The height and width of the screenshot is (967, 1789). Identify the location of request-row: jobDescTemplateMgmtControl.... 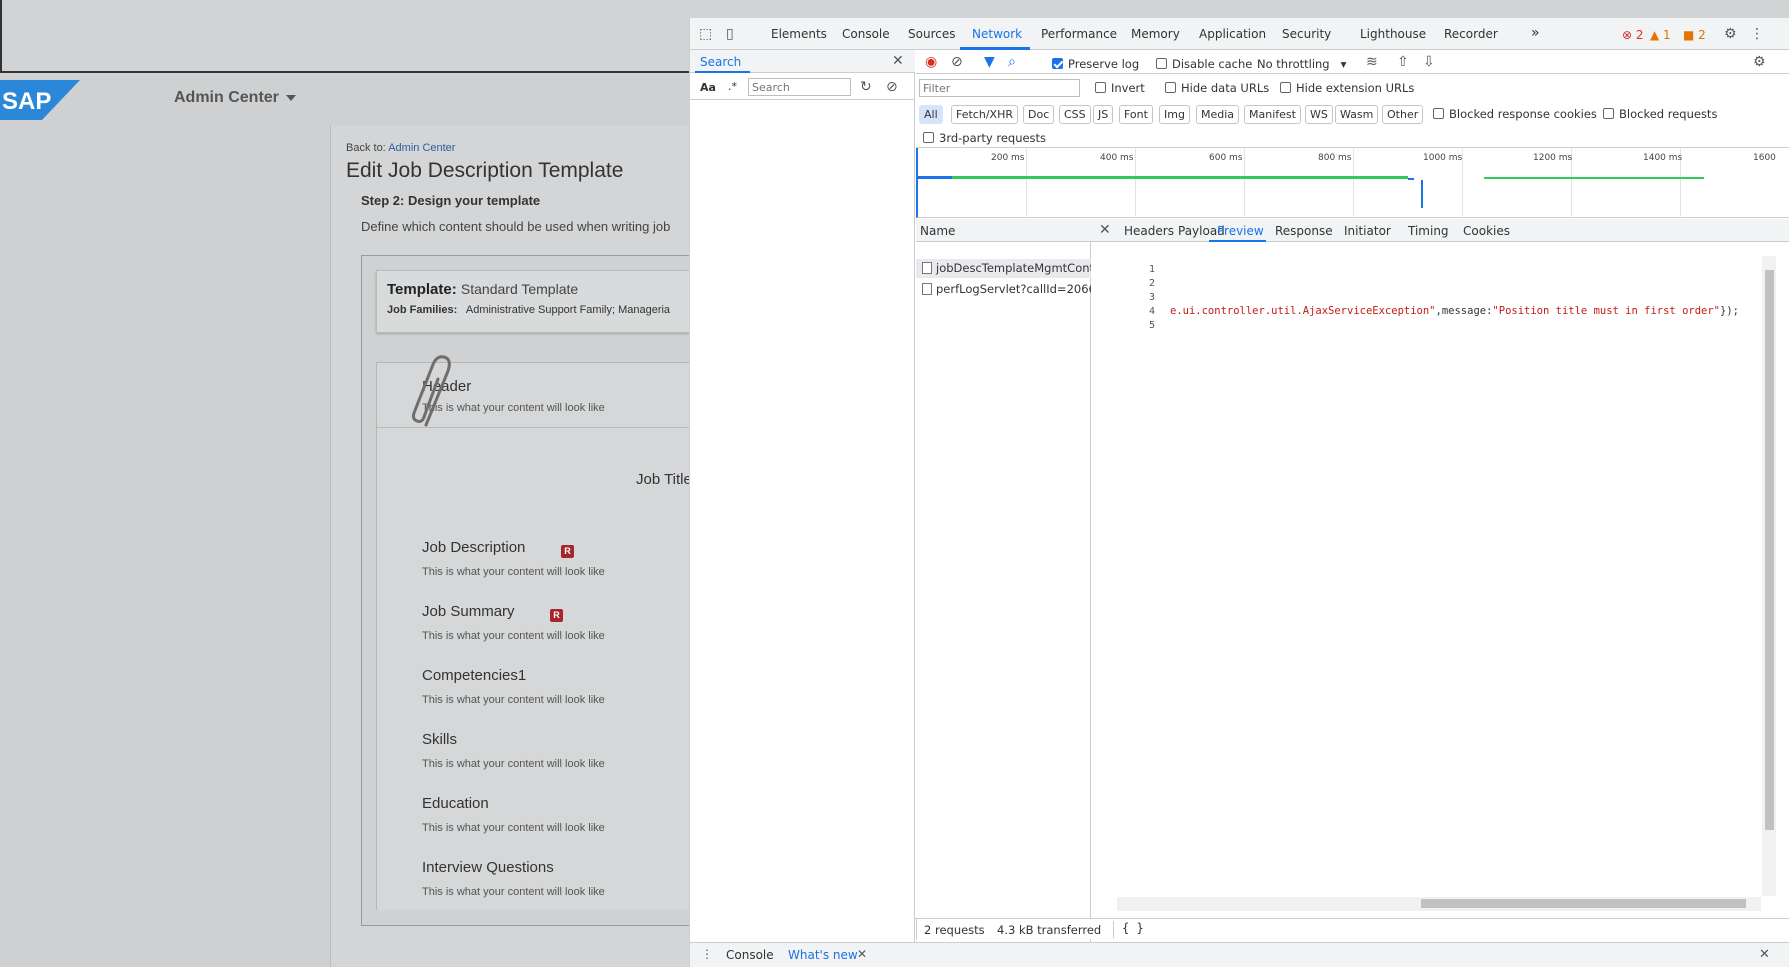
(1003, 268).